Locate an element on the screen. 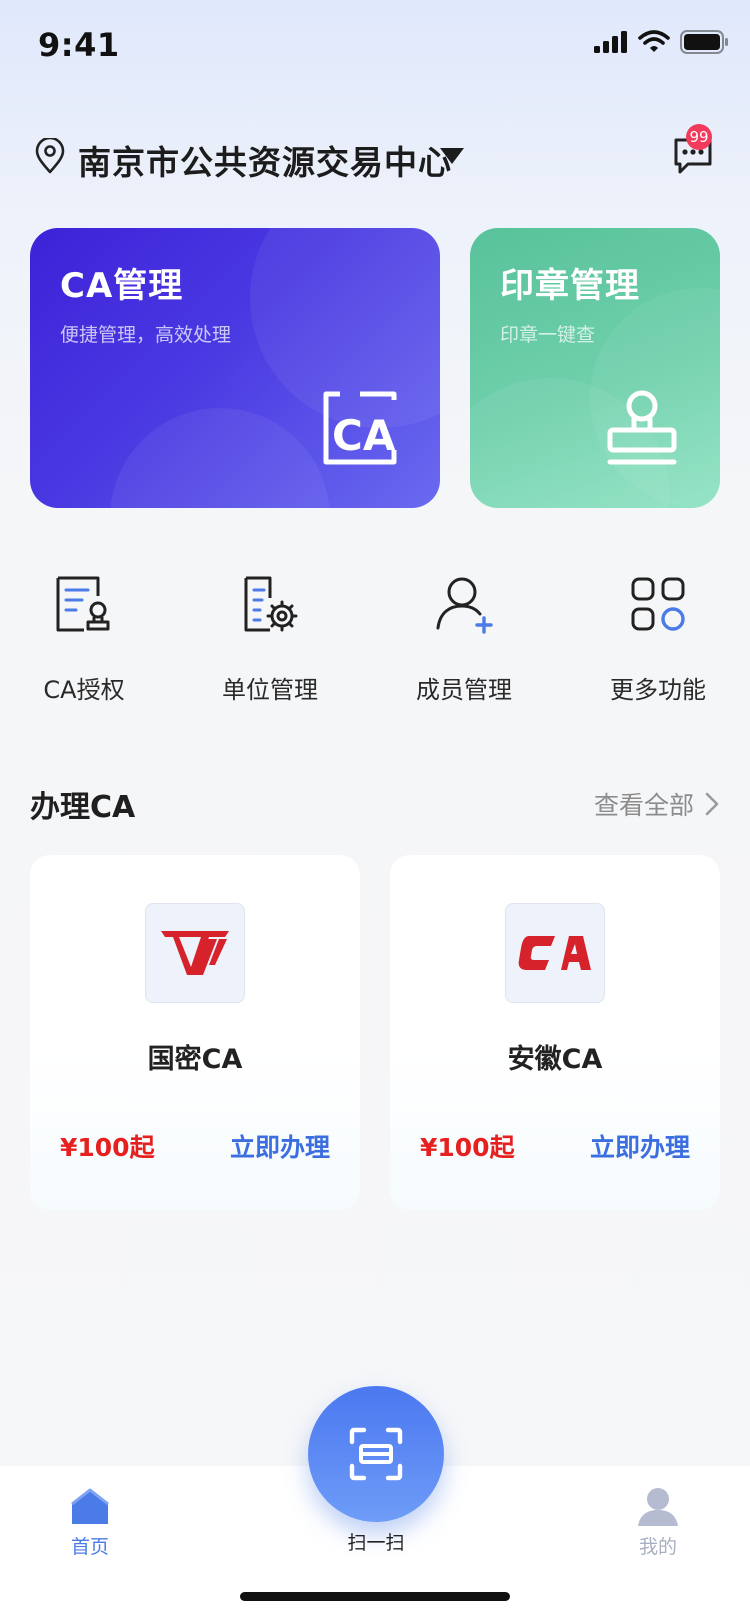  guomi-logo is located at coordinates (195, 953).